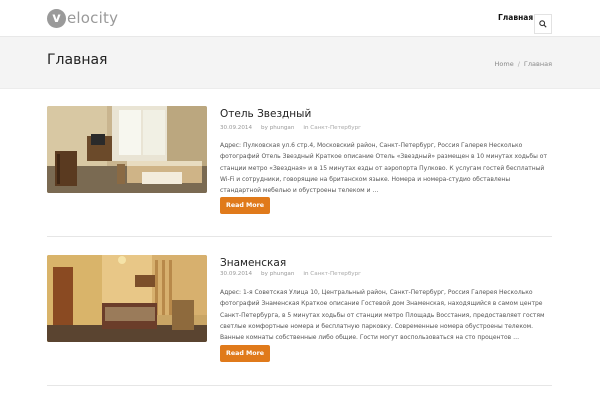  I want to click on logo-text: elocity, so click(93, 18).